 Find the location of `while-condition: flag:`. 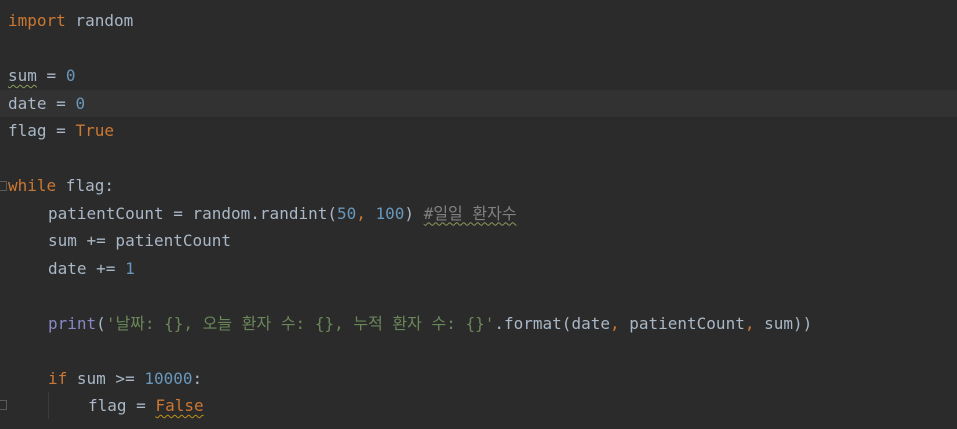

while-condition: flag: is located at coordinates (85, 185).